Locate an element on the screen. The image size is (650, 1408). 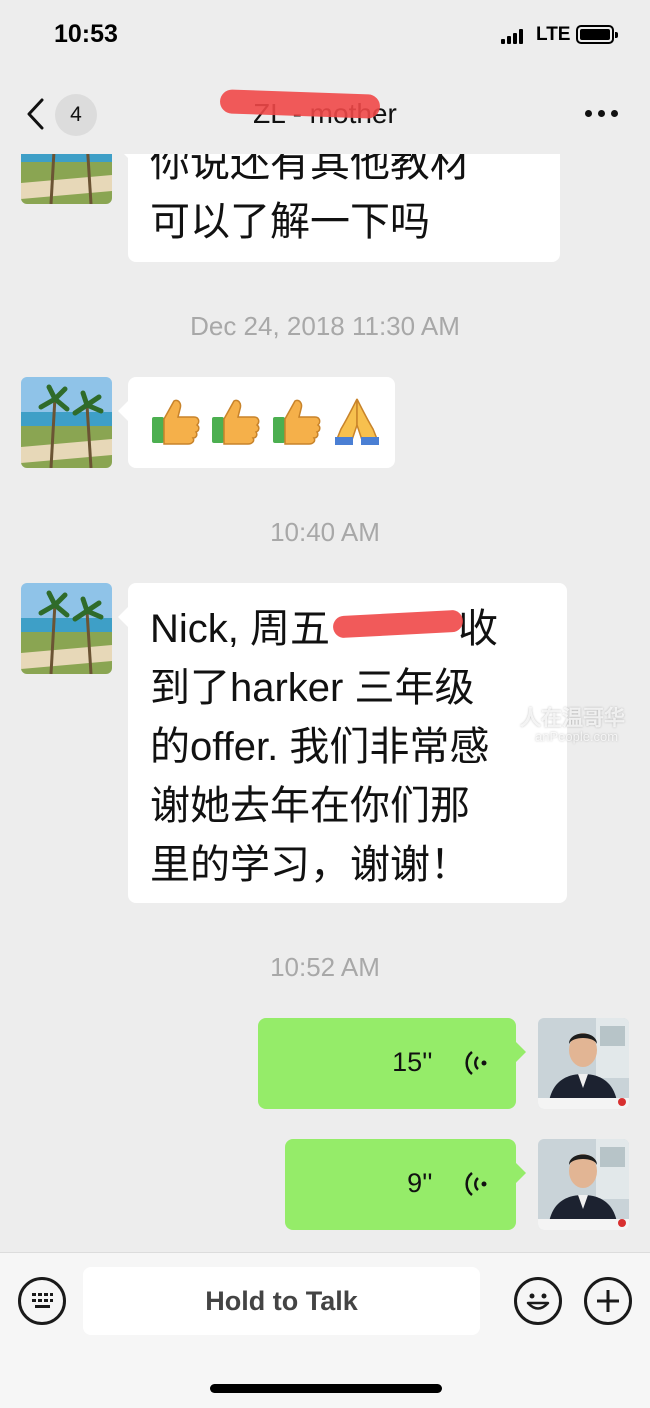
message-line: 你说还有其他教材 is located at coordinates (310, 169).